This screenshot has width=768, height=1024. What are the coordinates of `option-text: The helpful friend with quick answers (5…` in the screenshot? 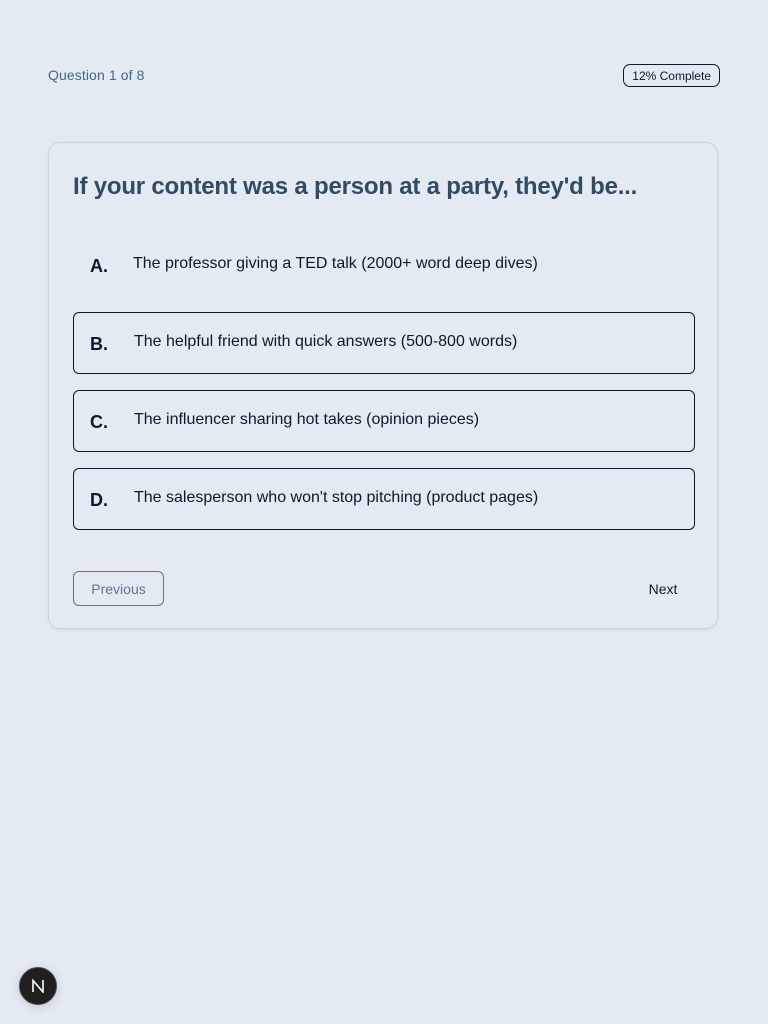 It's located at (326, 342).